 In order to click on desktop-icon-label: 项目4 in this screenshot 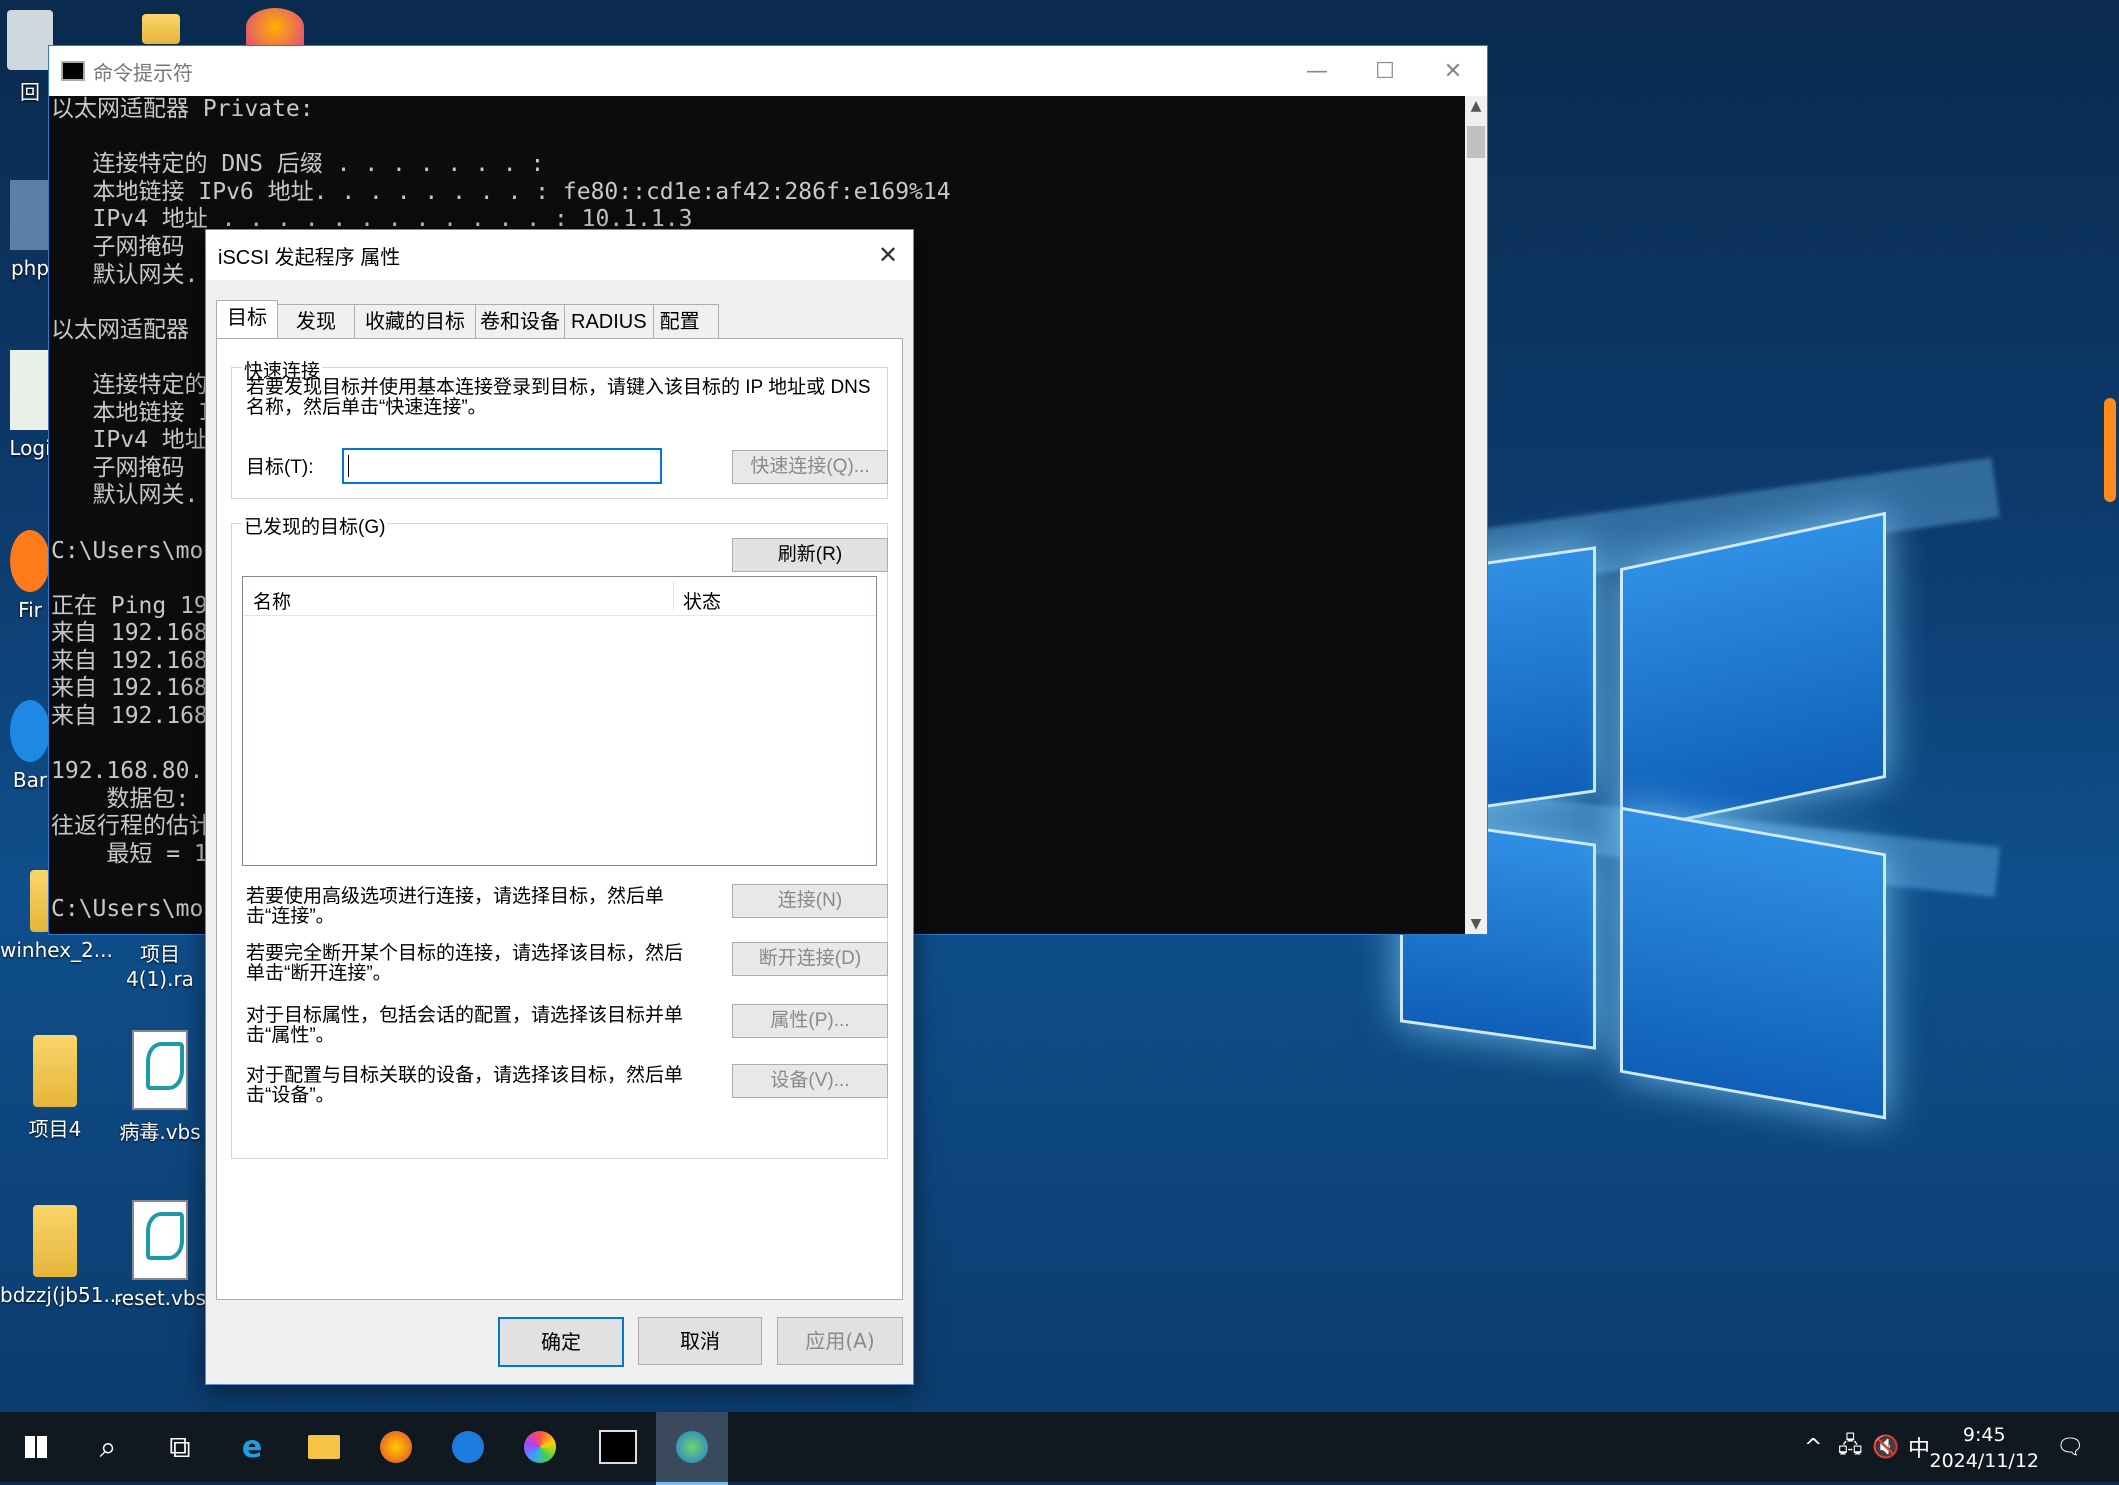, I will do `click(55, 1129)`.